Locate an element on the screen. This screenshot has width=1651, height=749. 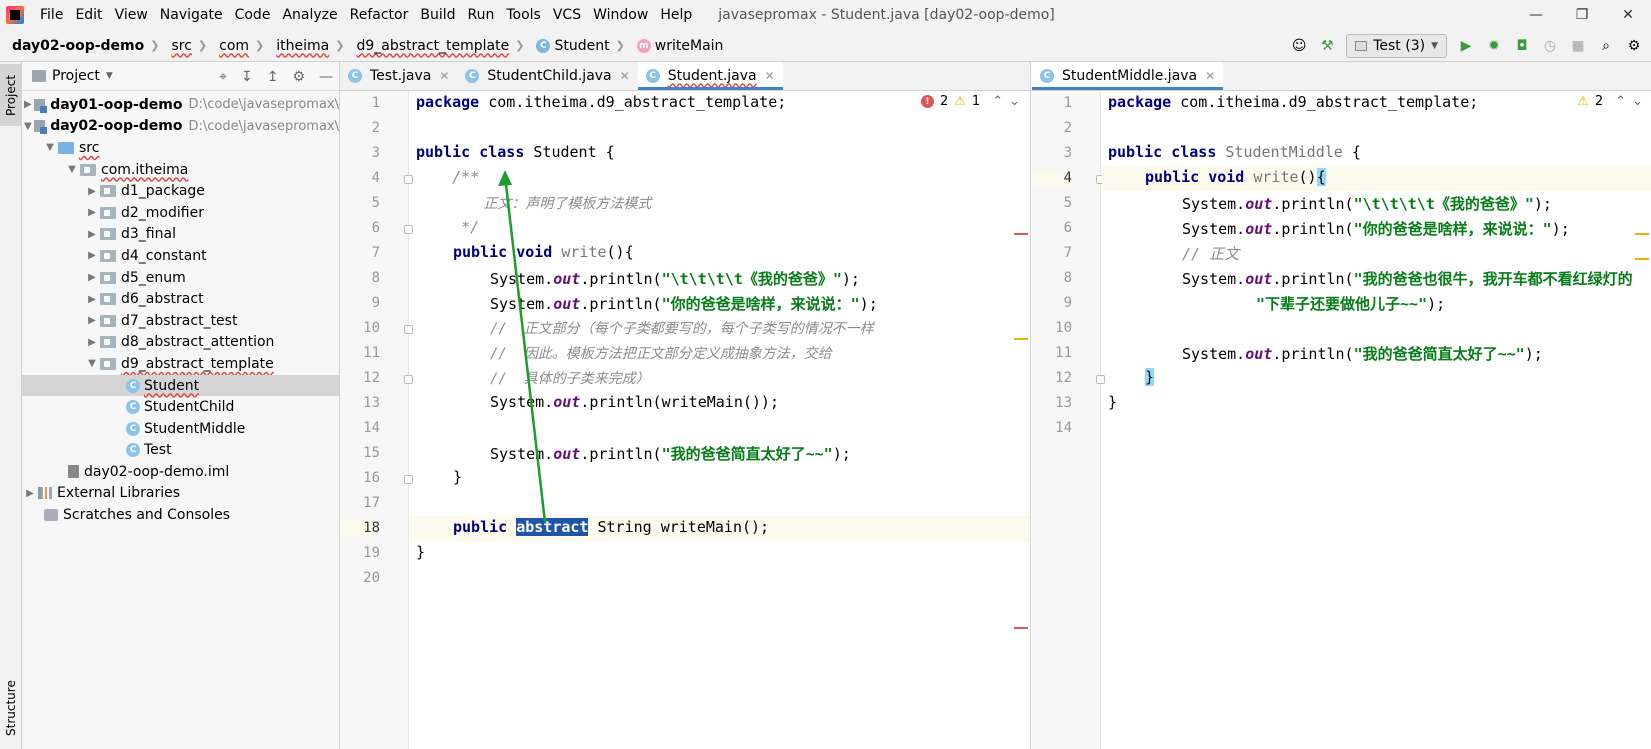
hide-icon: — is located at coordinates (326, 77).